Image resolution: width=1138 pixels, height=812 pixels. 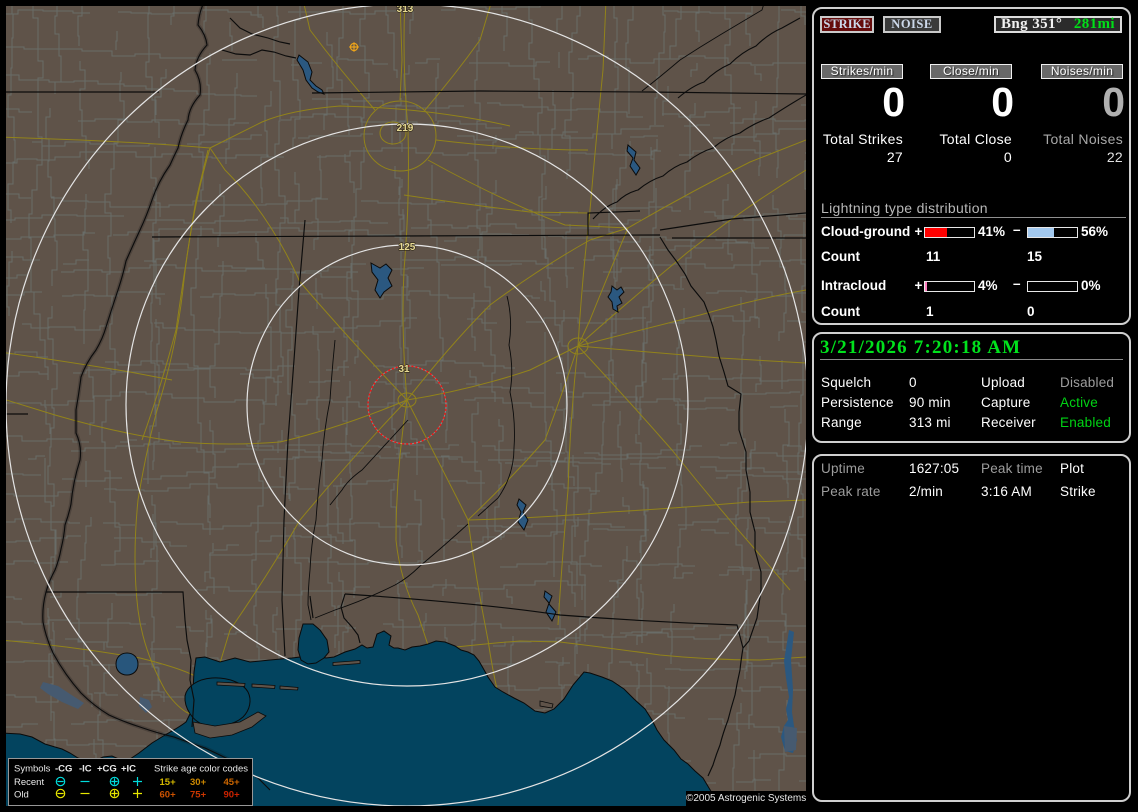 I want to click on svg-text: 313, so click(x=405, y=10).